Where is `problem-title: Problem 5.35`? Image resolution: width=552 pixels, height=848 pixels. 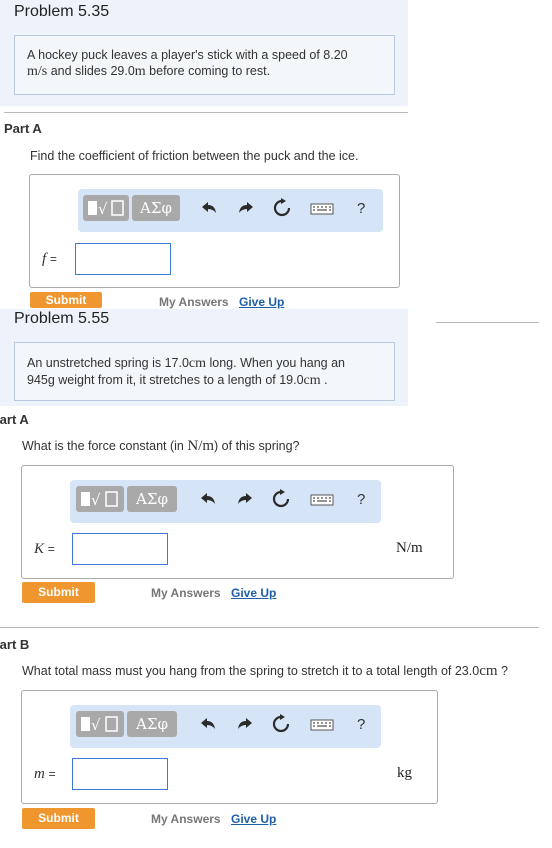 problem-title: Problem 5.35 is located at coordinates (62, 11).